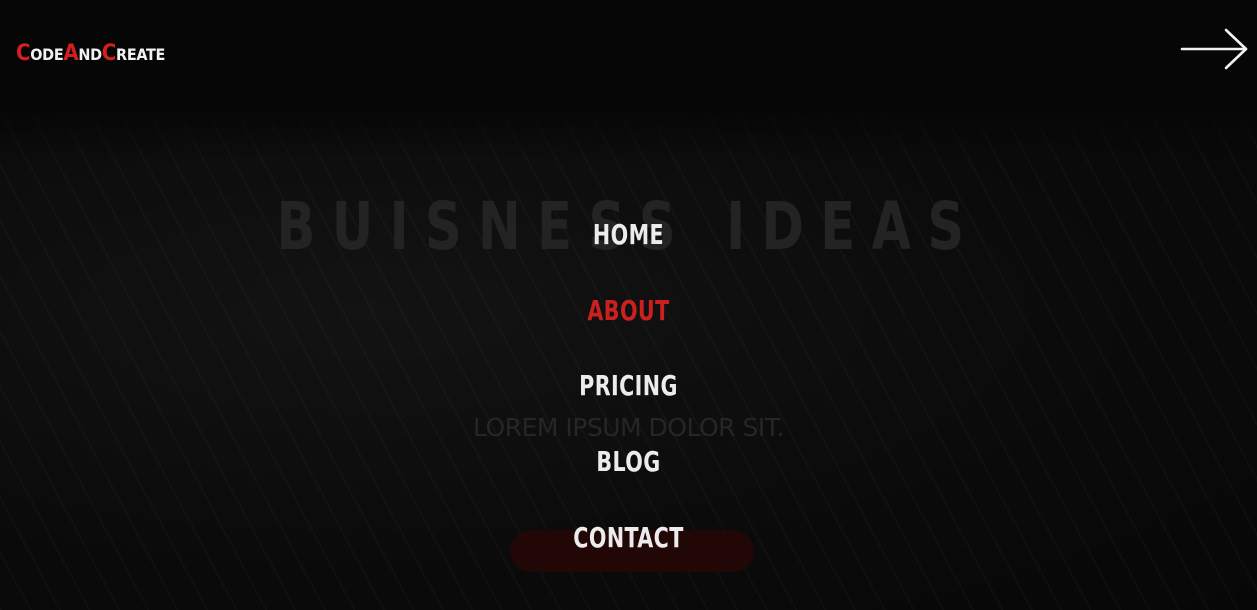 The height and width of the screenshot is (610, 1257). I want to click on nav-item-about: ABOUT, so click(628, 311).